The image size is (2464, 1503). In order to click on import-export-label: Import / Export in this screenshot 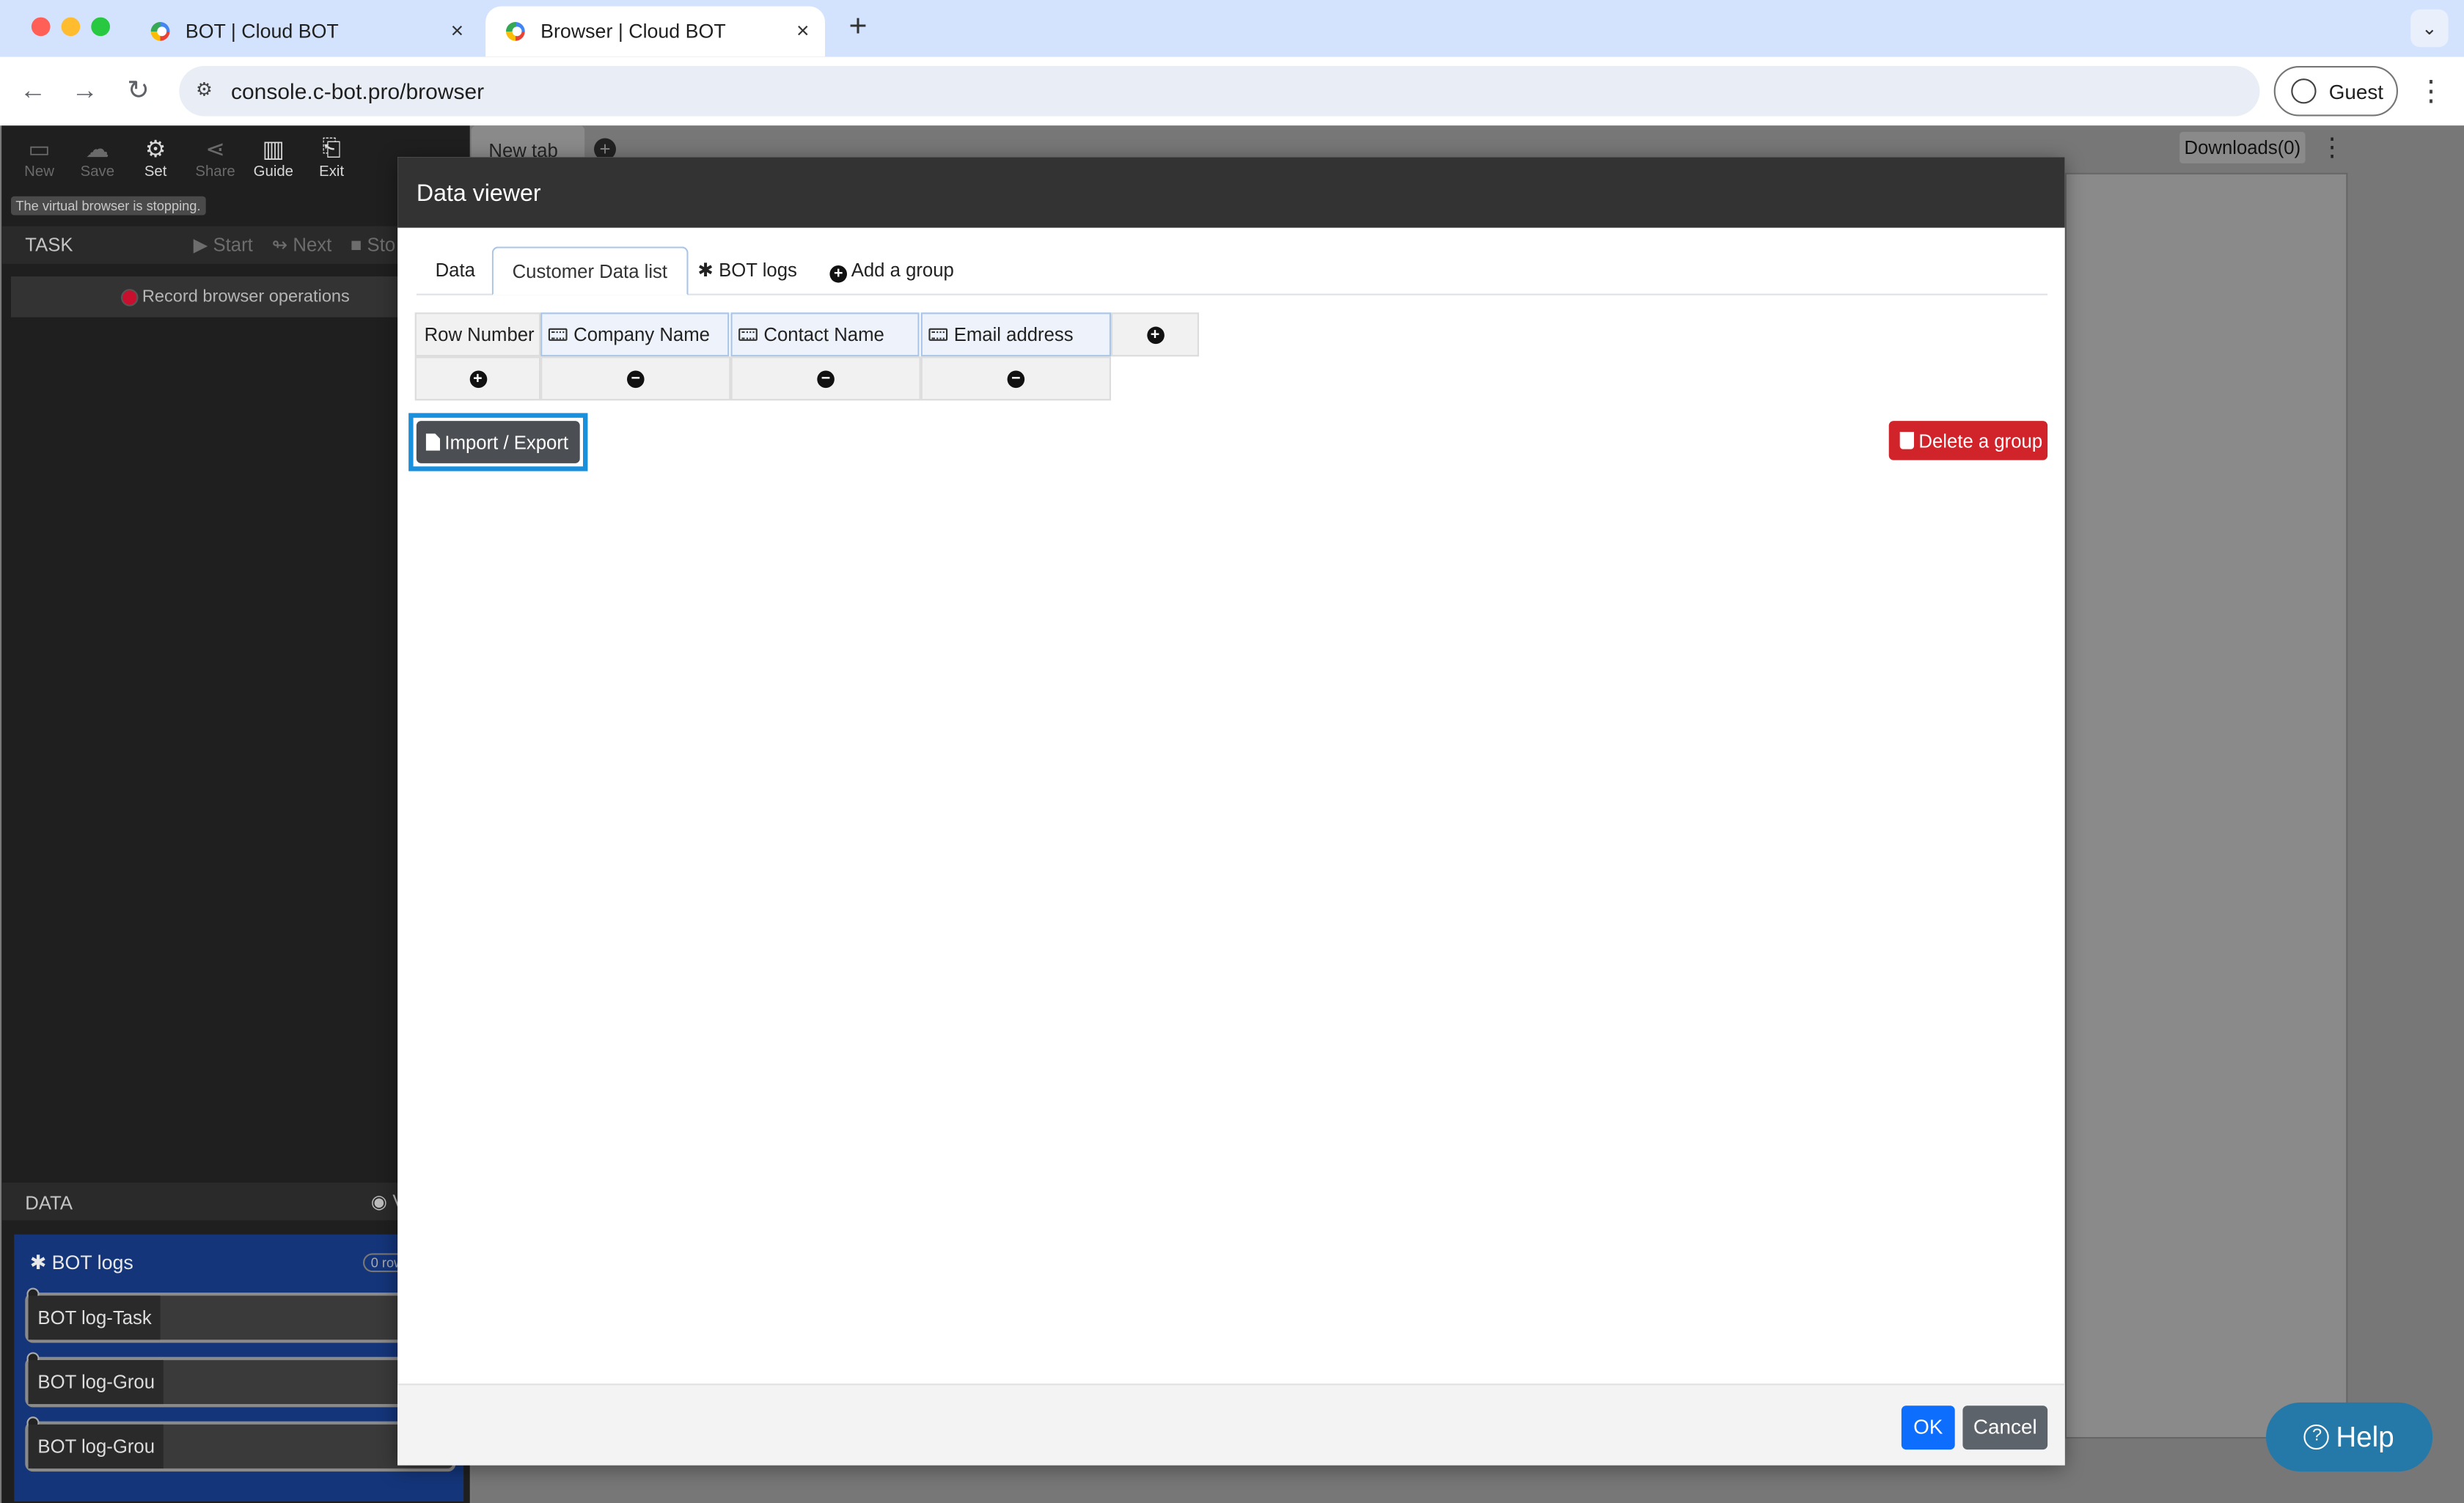, I will do `click(506, 442)`.